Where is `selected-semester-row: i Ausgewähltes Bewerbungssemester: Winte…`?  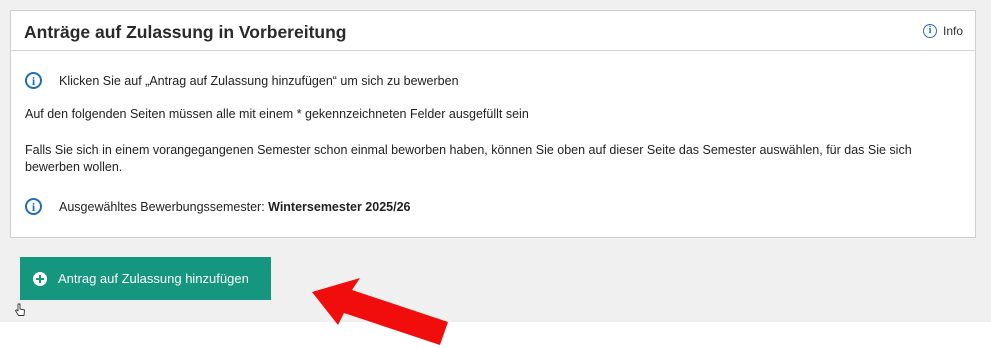
selected-semester-row: i Ausgewähltes Bewerbungssemester: Winte… is located at coordinates (217, 206).